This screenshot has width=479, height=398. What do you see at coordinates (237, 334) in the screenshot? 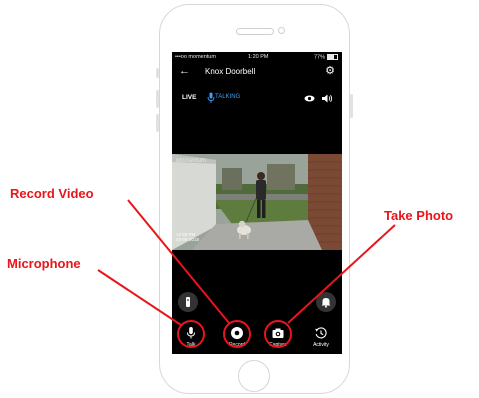
I see `record-highlight-circle` at bounding box center [237, 334].